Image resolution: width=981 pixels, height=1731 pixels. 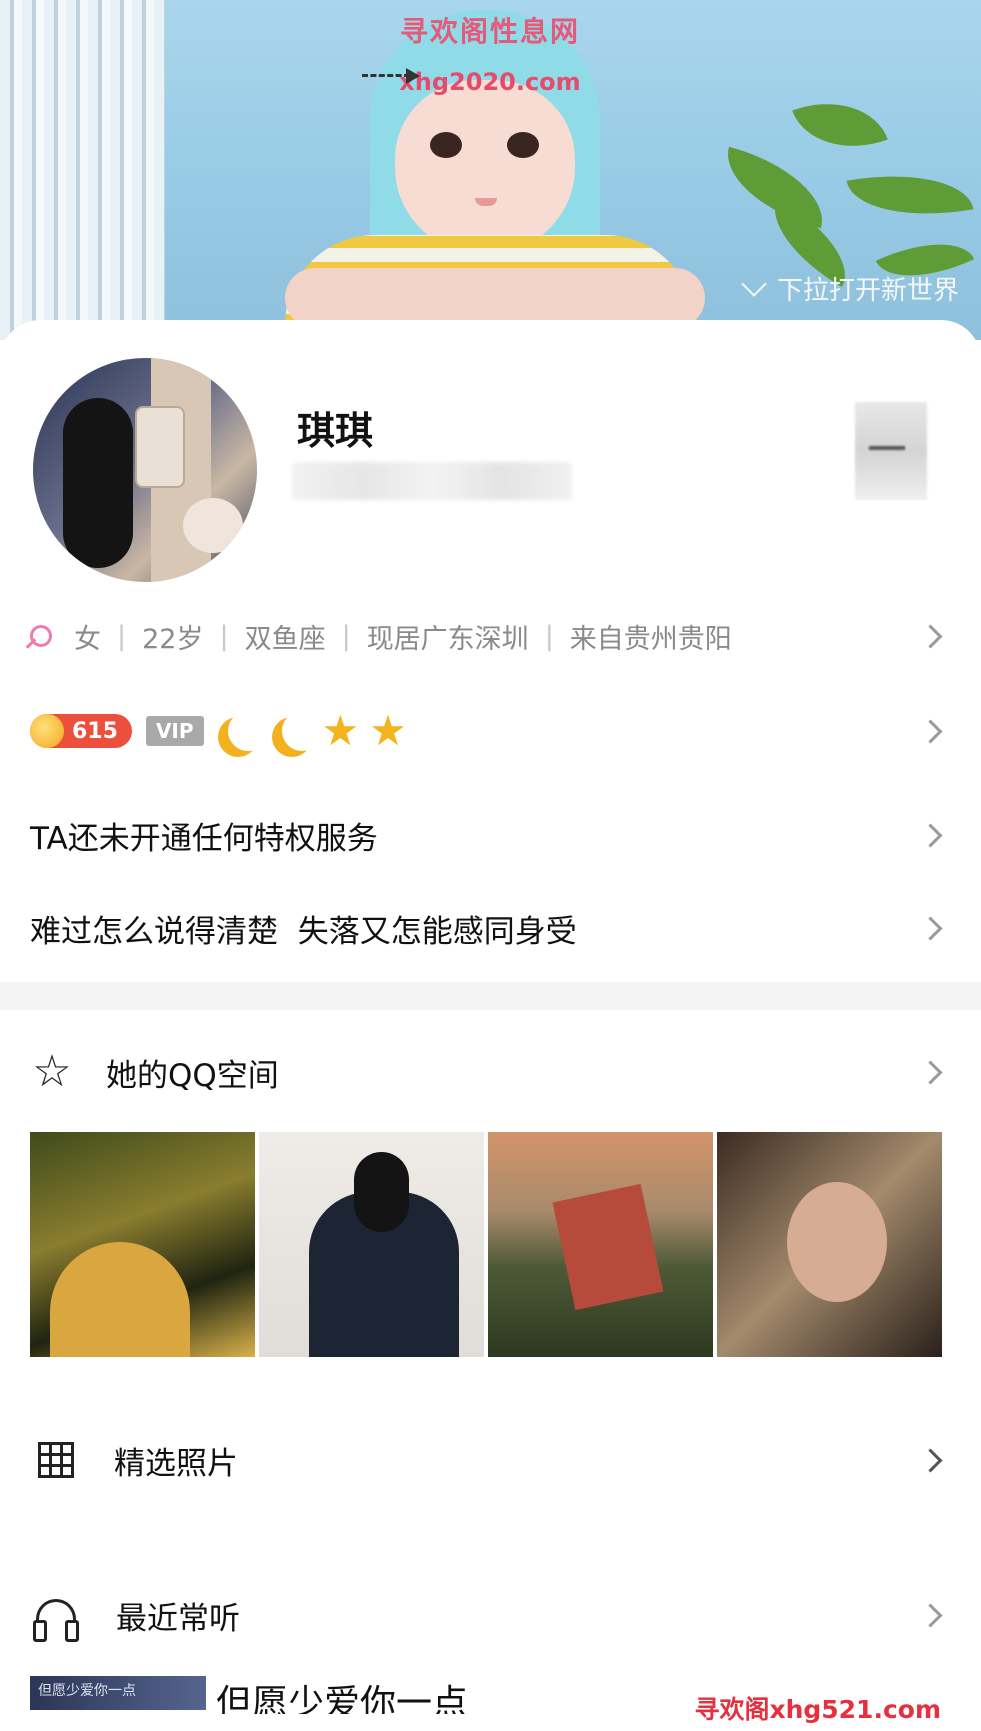 I want to click on watermark-top-title: 寻欢阁性息网, so click(x=489, y=31).